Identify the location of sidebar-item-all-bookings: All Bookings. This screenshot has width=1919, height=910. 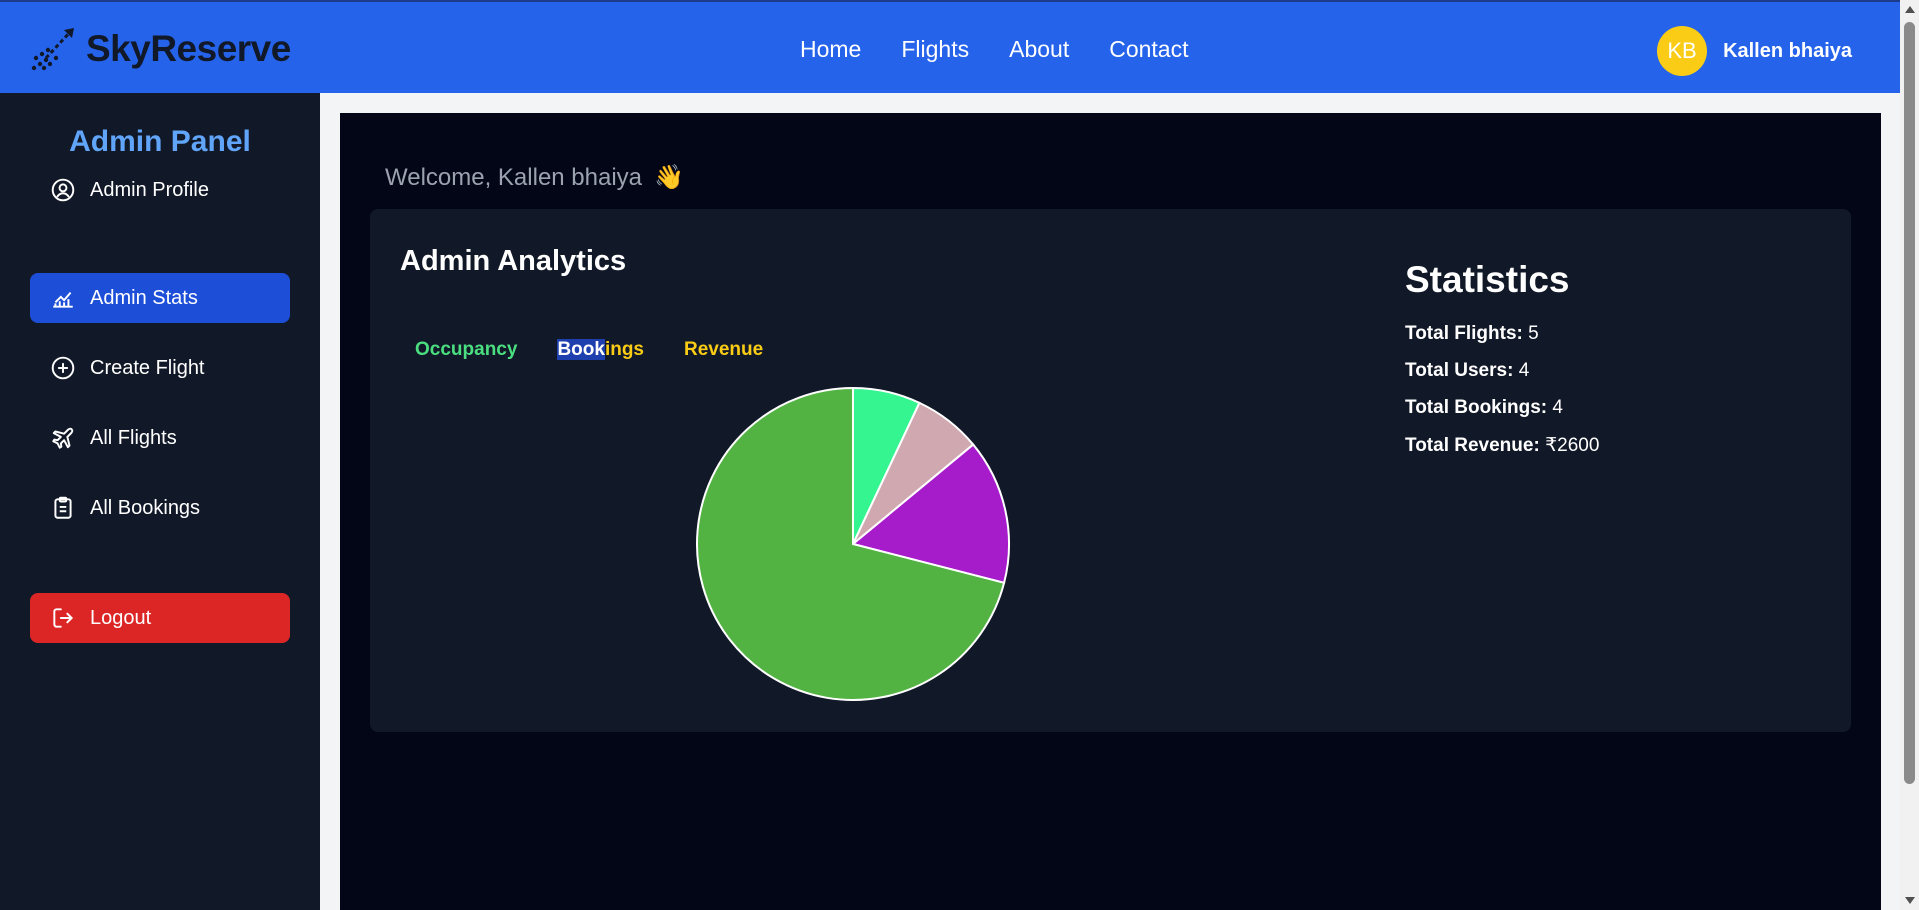
(160, 508).